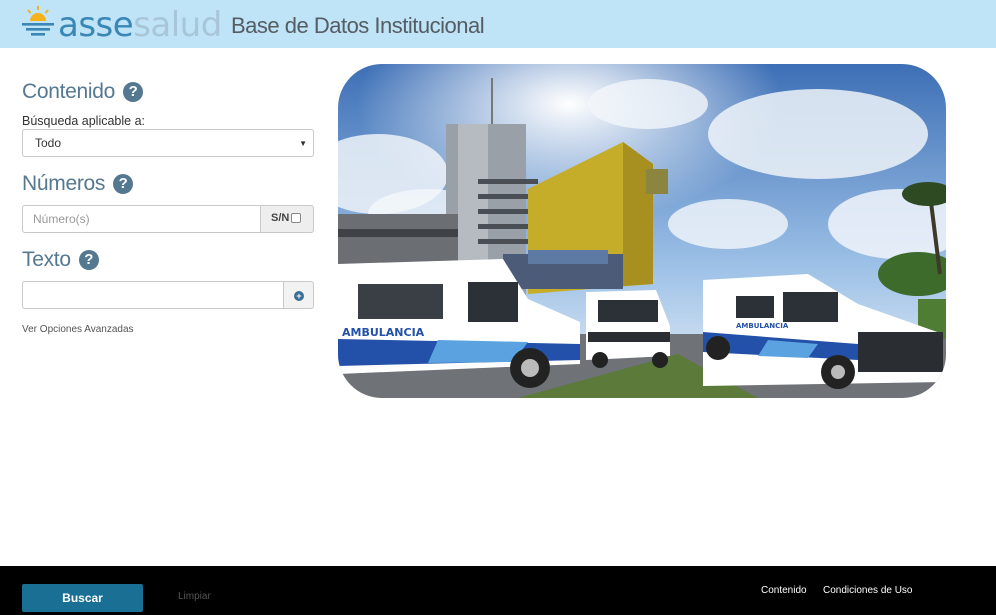  Describe the element at coordinates (868, 590) in the screenshot. I see `footer-link-condiciones: Condiciones de Uso` at that location.